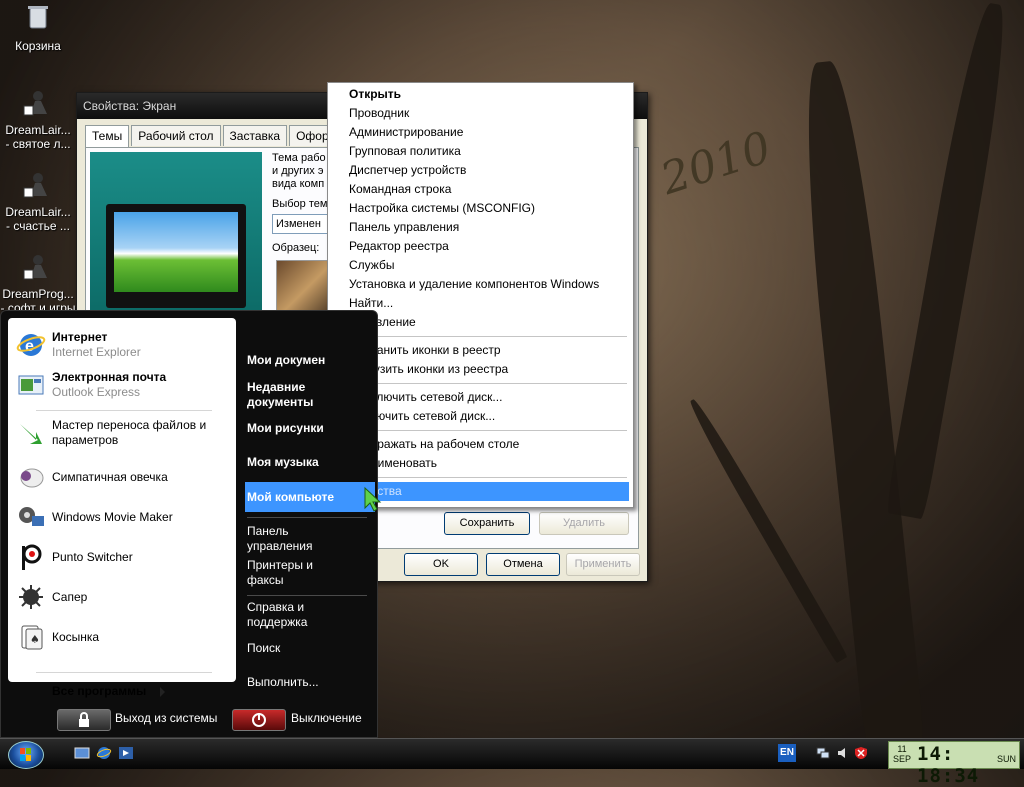 Image resolution: width=1024 pixels, height=787 pixels. What do you see at coordinates (32, 557) in the screenshot?
I see `punto-switcher-icon` at bounding box center [32, 557].